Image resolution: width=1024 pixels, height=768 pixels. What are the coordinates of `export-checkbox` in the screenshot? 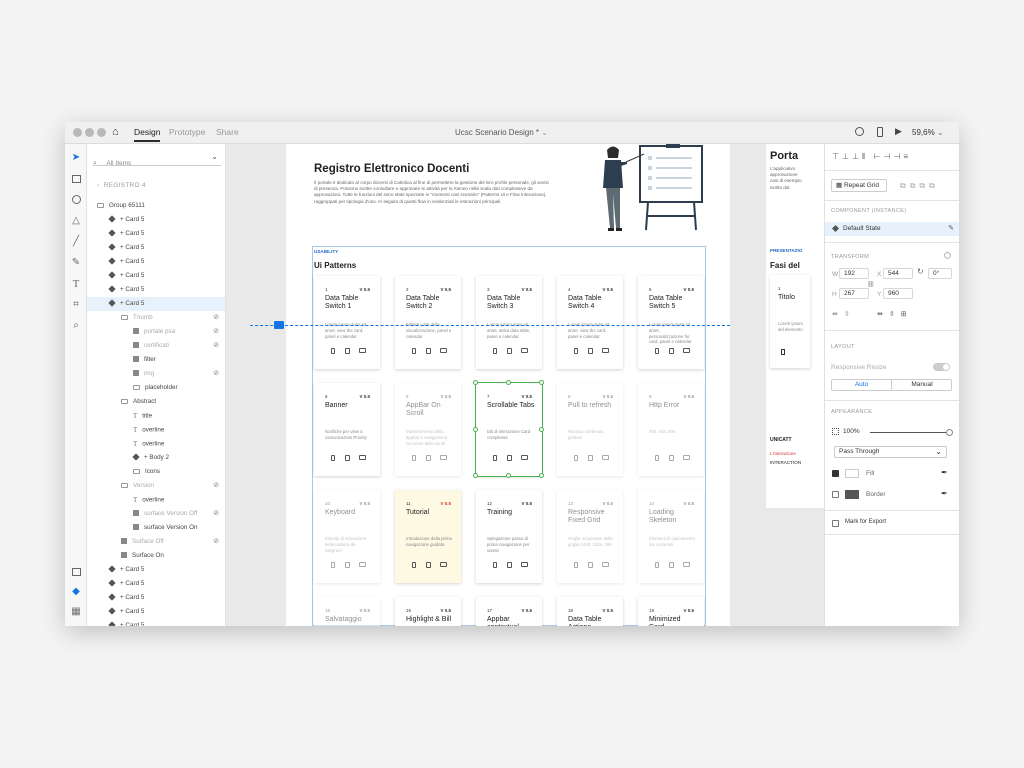 It's located at (835, 523).